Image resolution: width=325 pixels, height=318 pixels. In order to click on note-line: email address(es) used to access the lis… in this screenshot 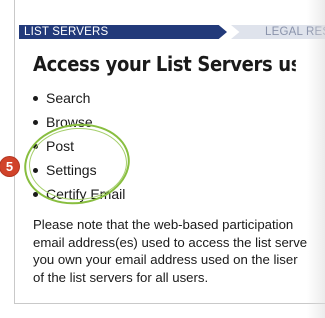, I will do `click(170, 242)`.